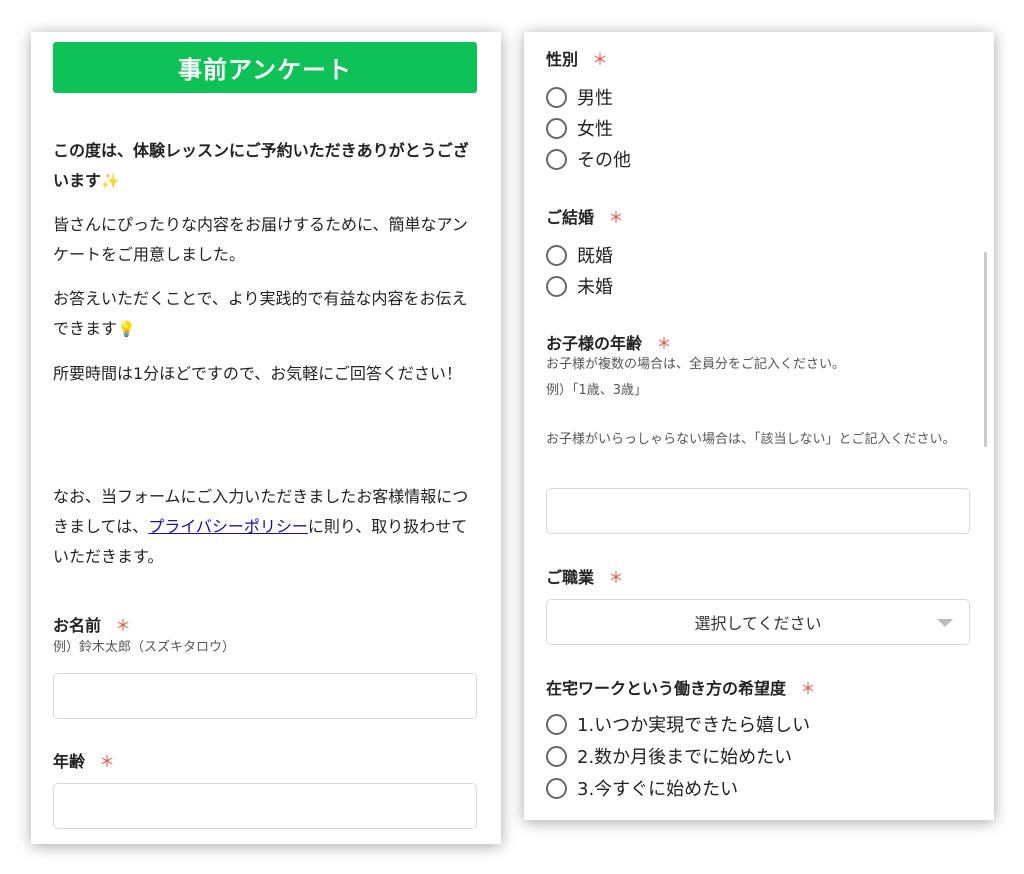  I want to click on remote-work-option-someday: 1.いつか実現できたら嬉しい, so click(678, 724).